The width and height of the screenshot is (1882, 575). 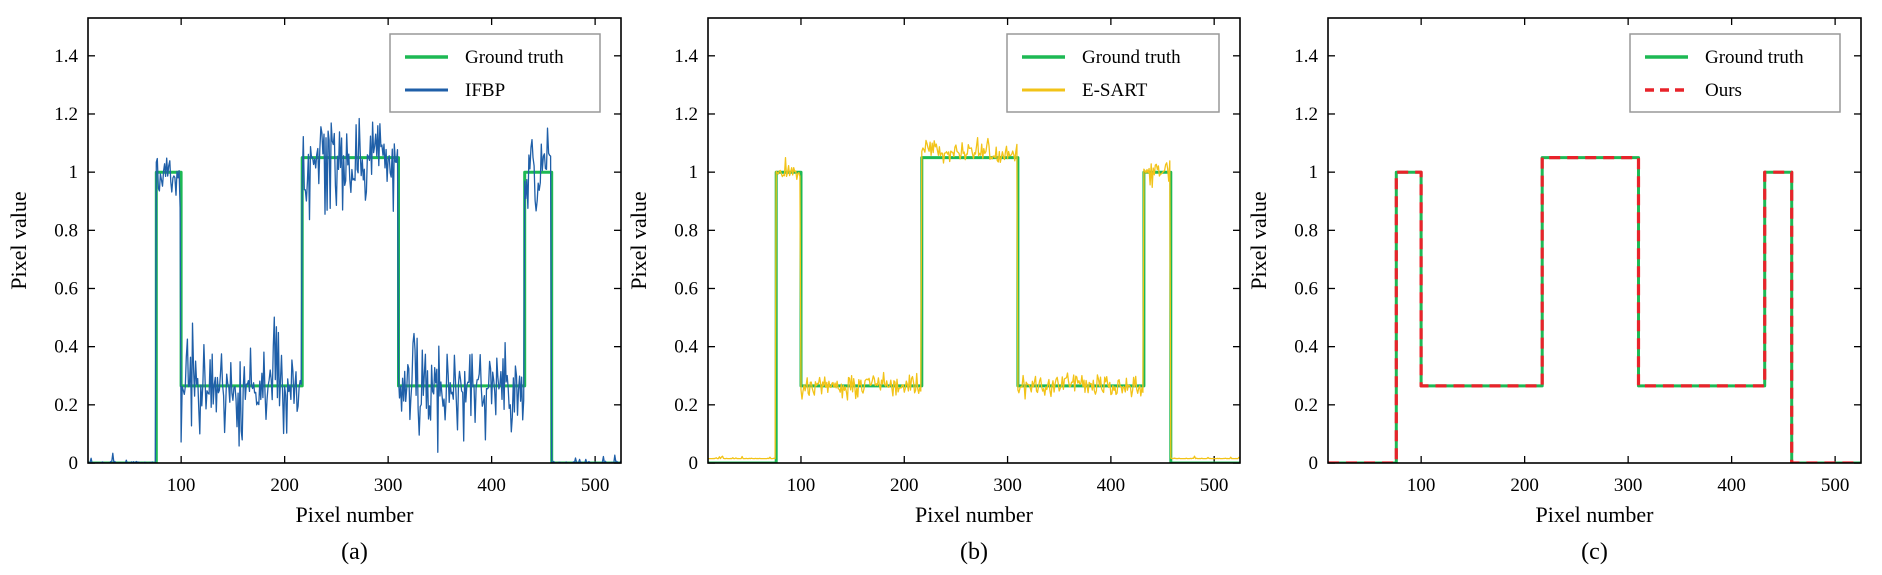 I want to click on legend: Ground truth Ours, so click(x=1735, y=73).